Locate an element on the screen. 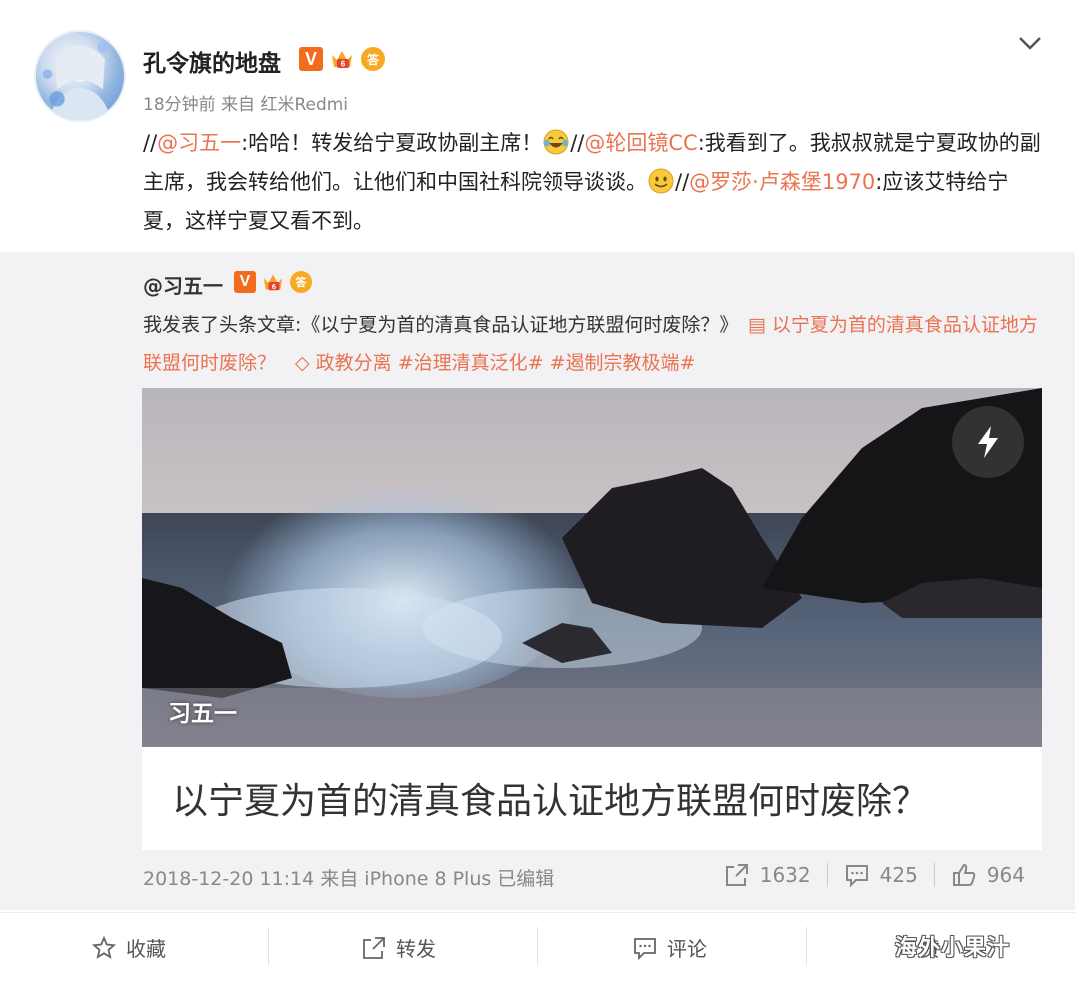  repost-prefix: 我发表了头条文章:《以宁夏为首的清真食品认证地方联盟何时废除？》 is located at coordinates (436, 325).